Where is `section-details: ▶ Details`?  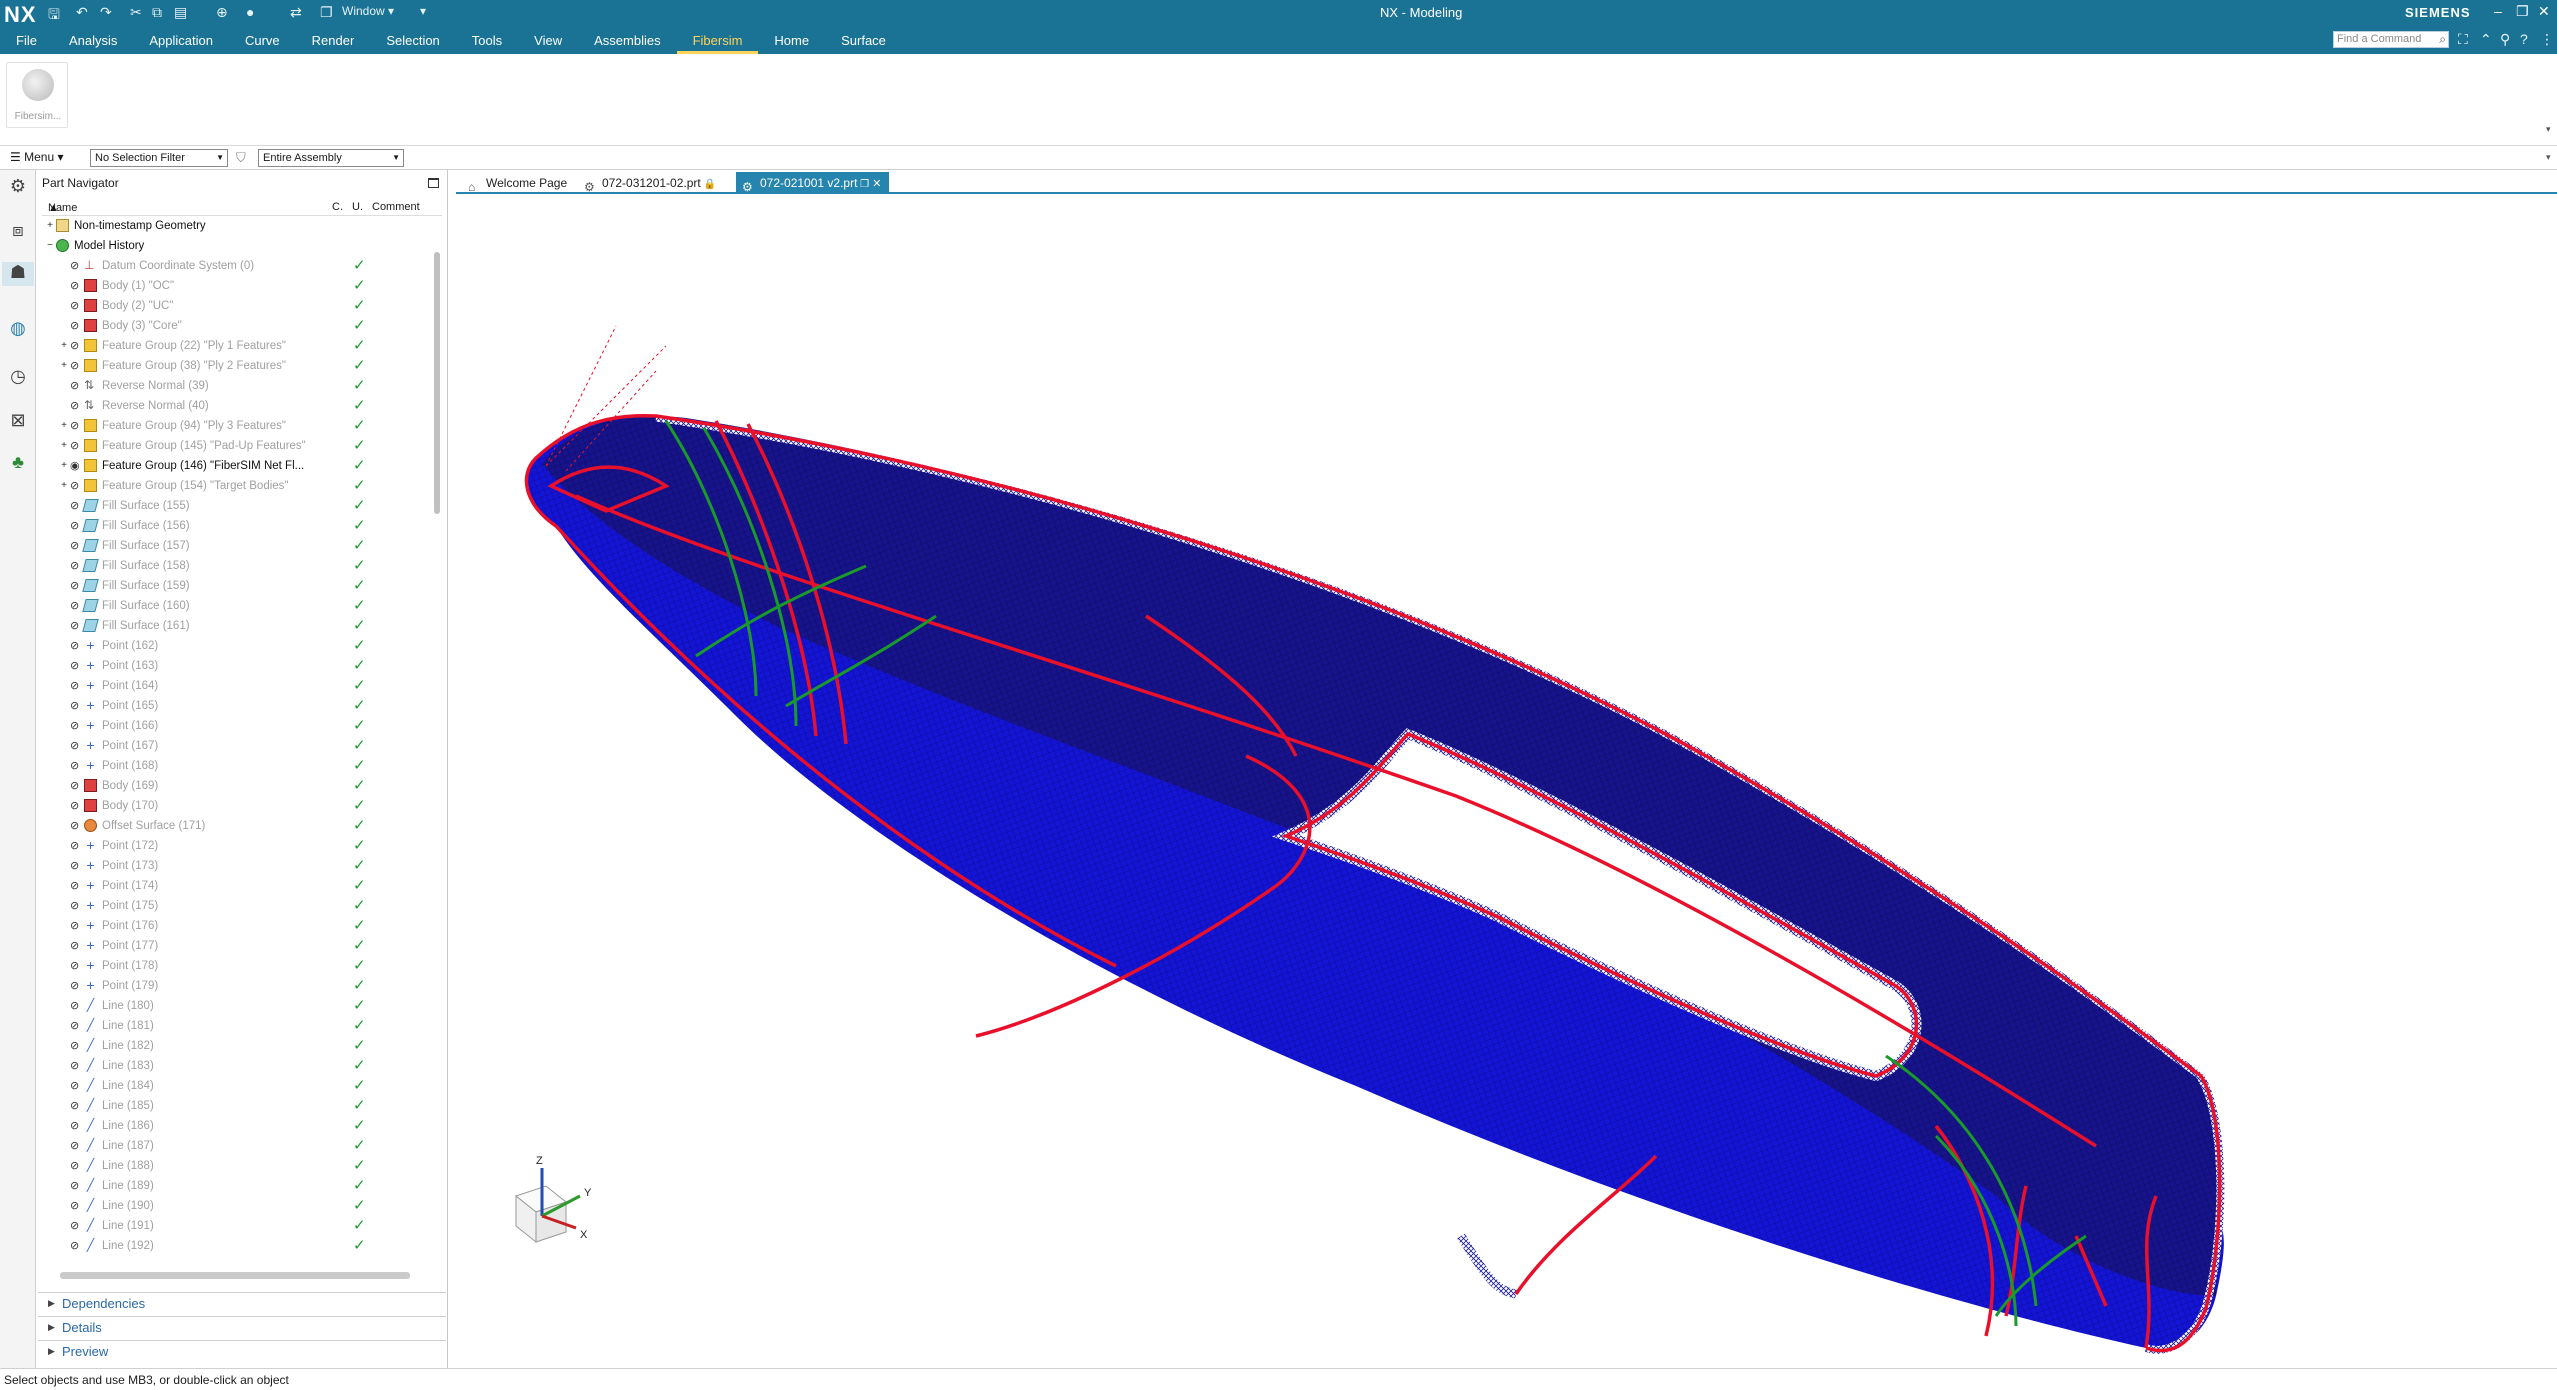 section-details: ▶ Details is located at coordinates (242, 1327).